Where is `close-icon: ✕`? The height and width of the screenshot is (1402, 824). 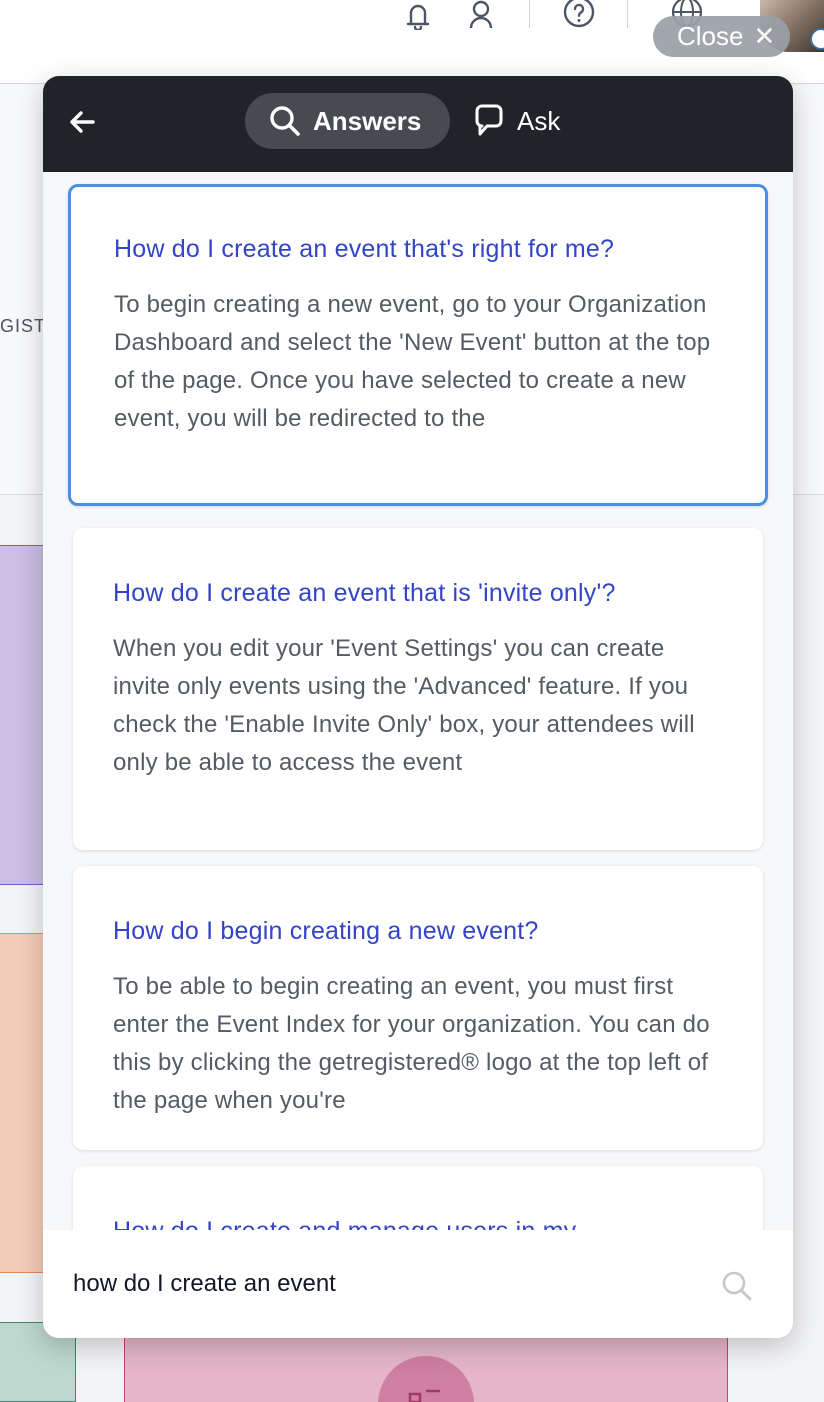
close-icon: ✕ is located at coordinates (764, 36).